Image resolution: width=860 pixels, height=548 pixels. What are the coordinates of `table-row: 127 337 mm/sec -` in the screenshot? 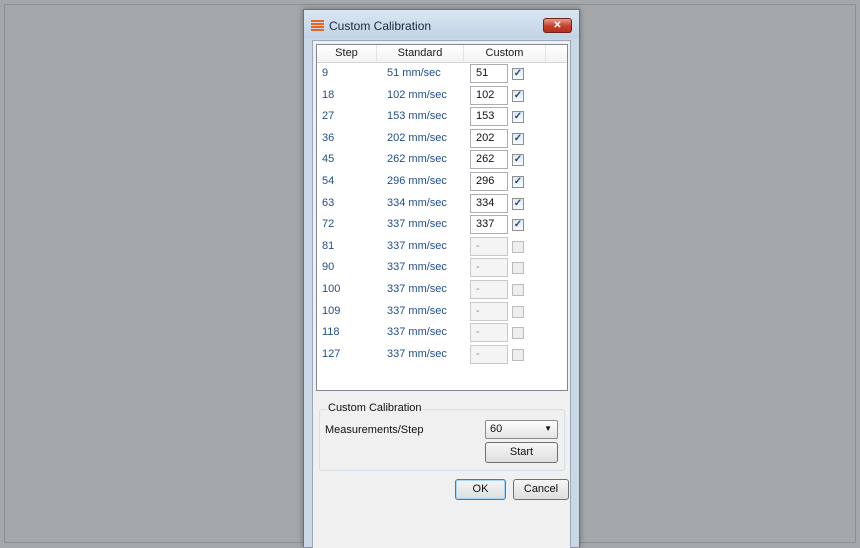 It's located at (442, 354).